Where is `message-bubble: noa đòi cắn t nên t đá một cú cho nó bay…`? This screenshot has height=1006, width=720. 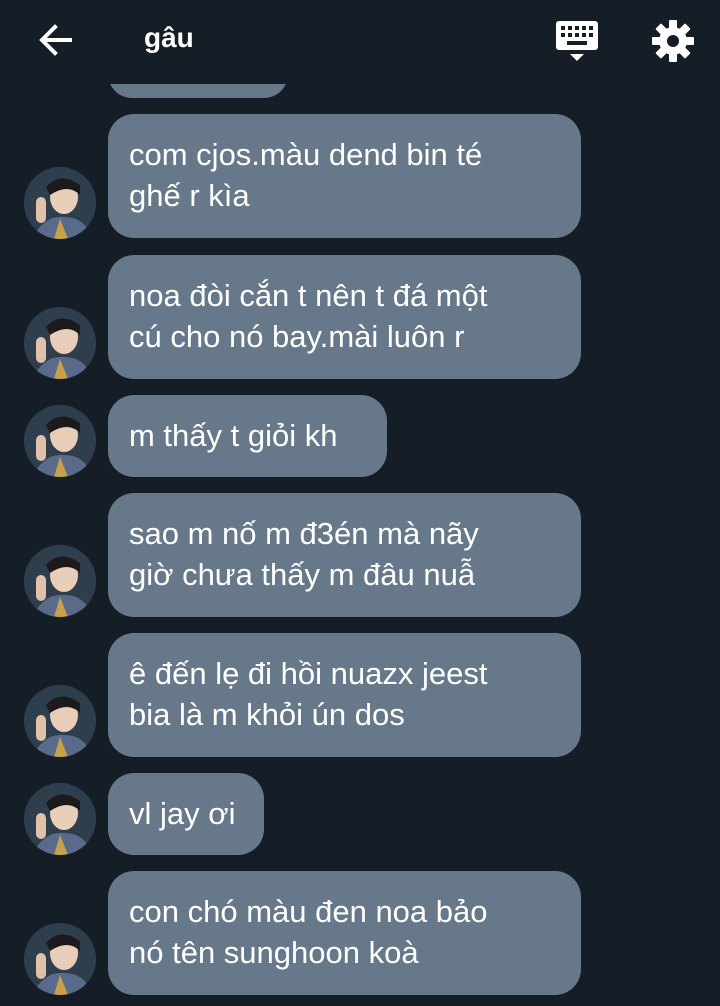
message-bubble: noa đòi cắn t nên t đá một cú cho nó bay… is located at coordinates (344, 317).